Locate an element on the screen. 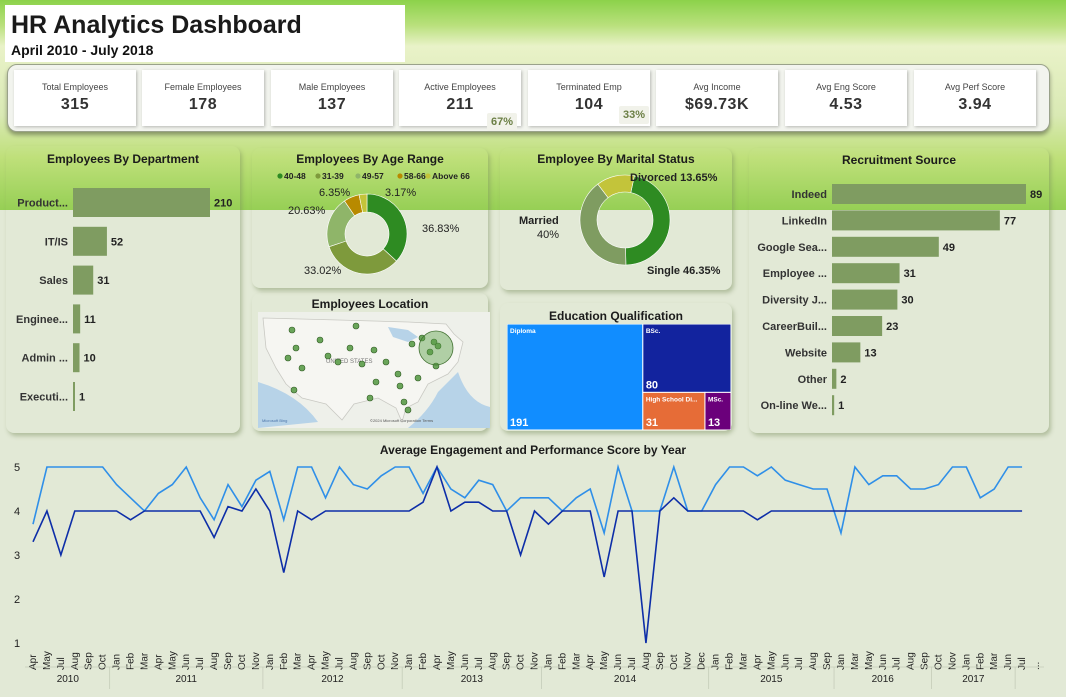  y-tick-label: 2 is located at coordinates (17, 600).